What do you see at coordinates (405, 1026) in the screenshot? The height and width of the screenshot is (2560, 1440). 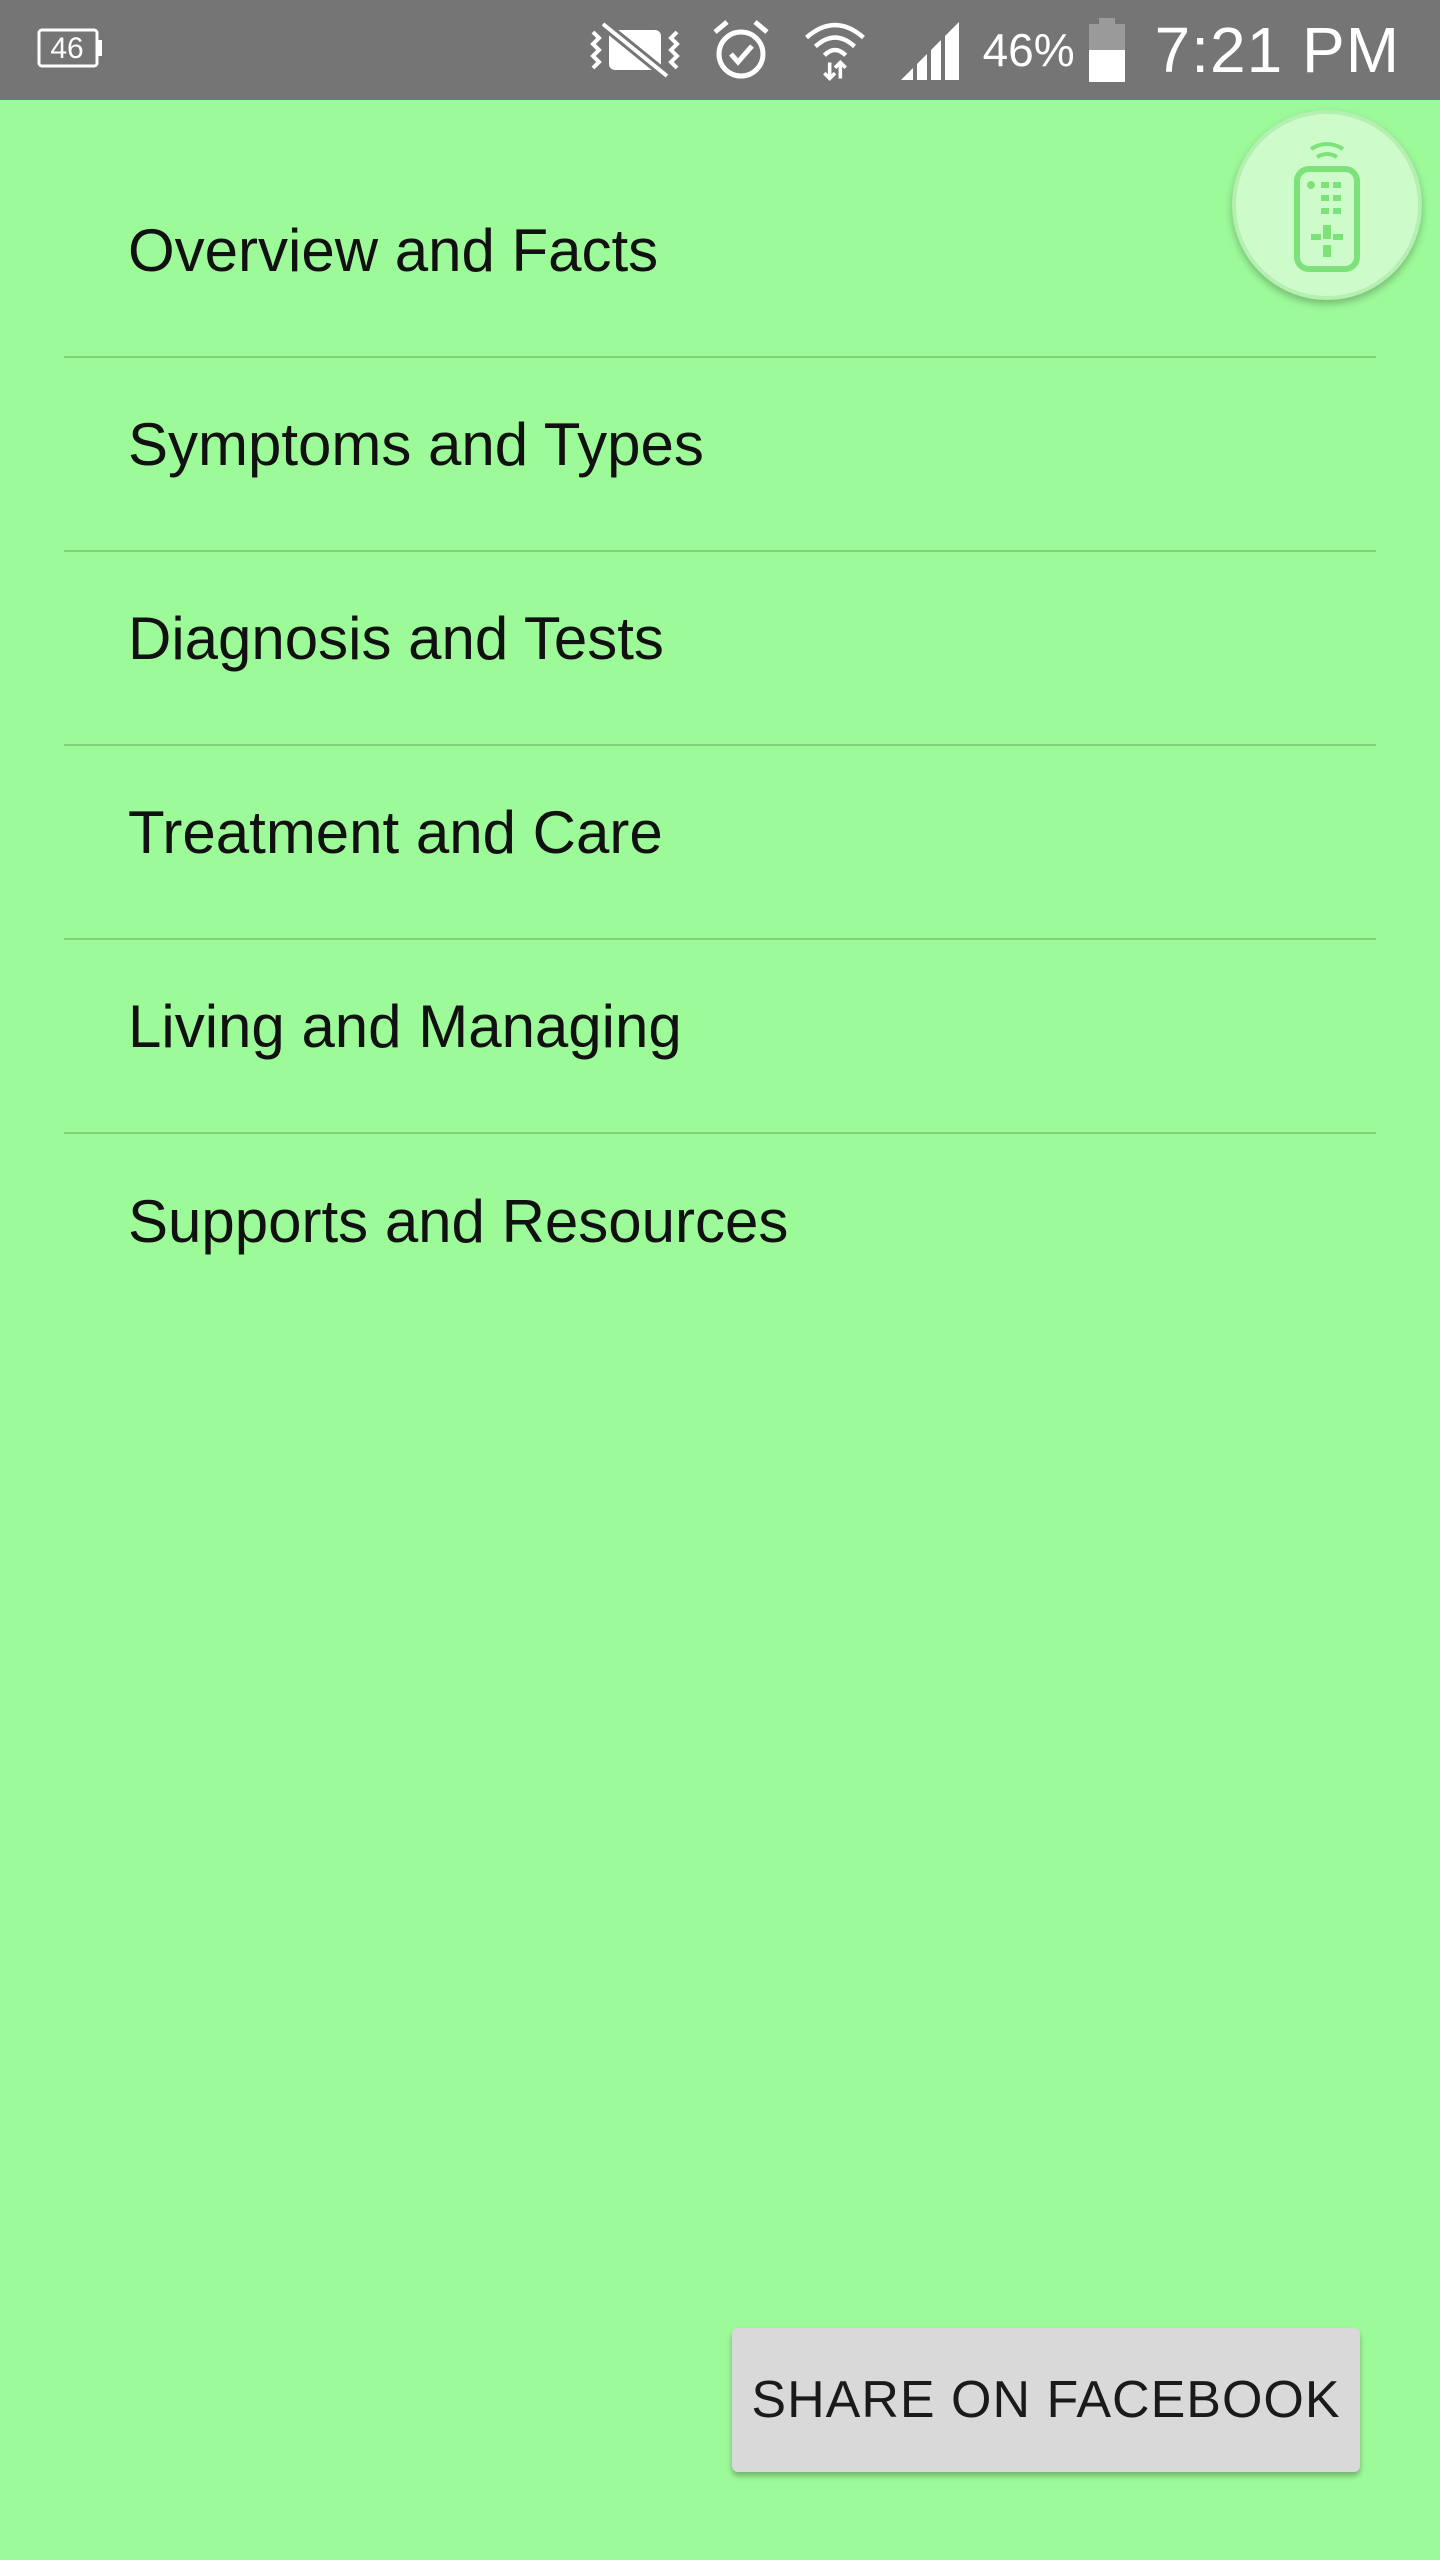 I see `menu-item-label: Living and Managing` at bounding box center [405, 1026].